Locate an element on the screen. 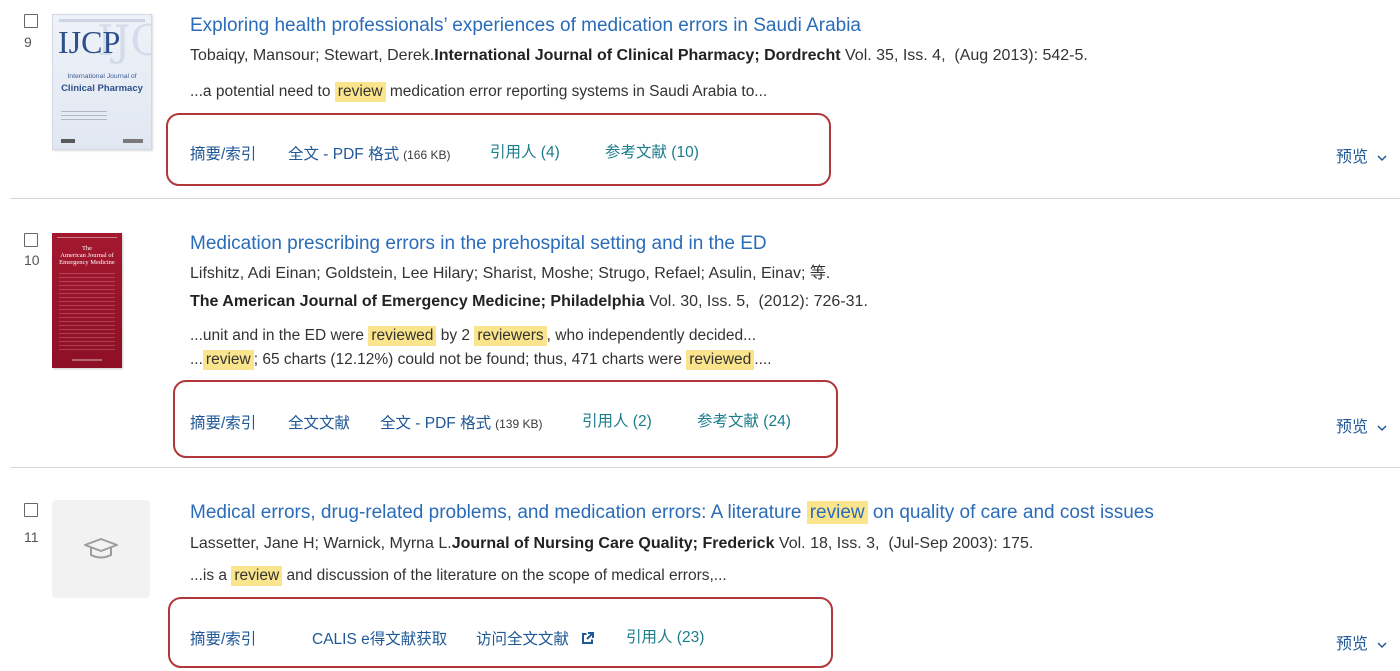 The image size is (1400, 671). snippet-text: ...is a is located at coordinates (211, 575).